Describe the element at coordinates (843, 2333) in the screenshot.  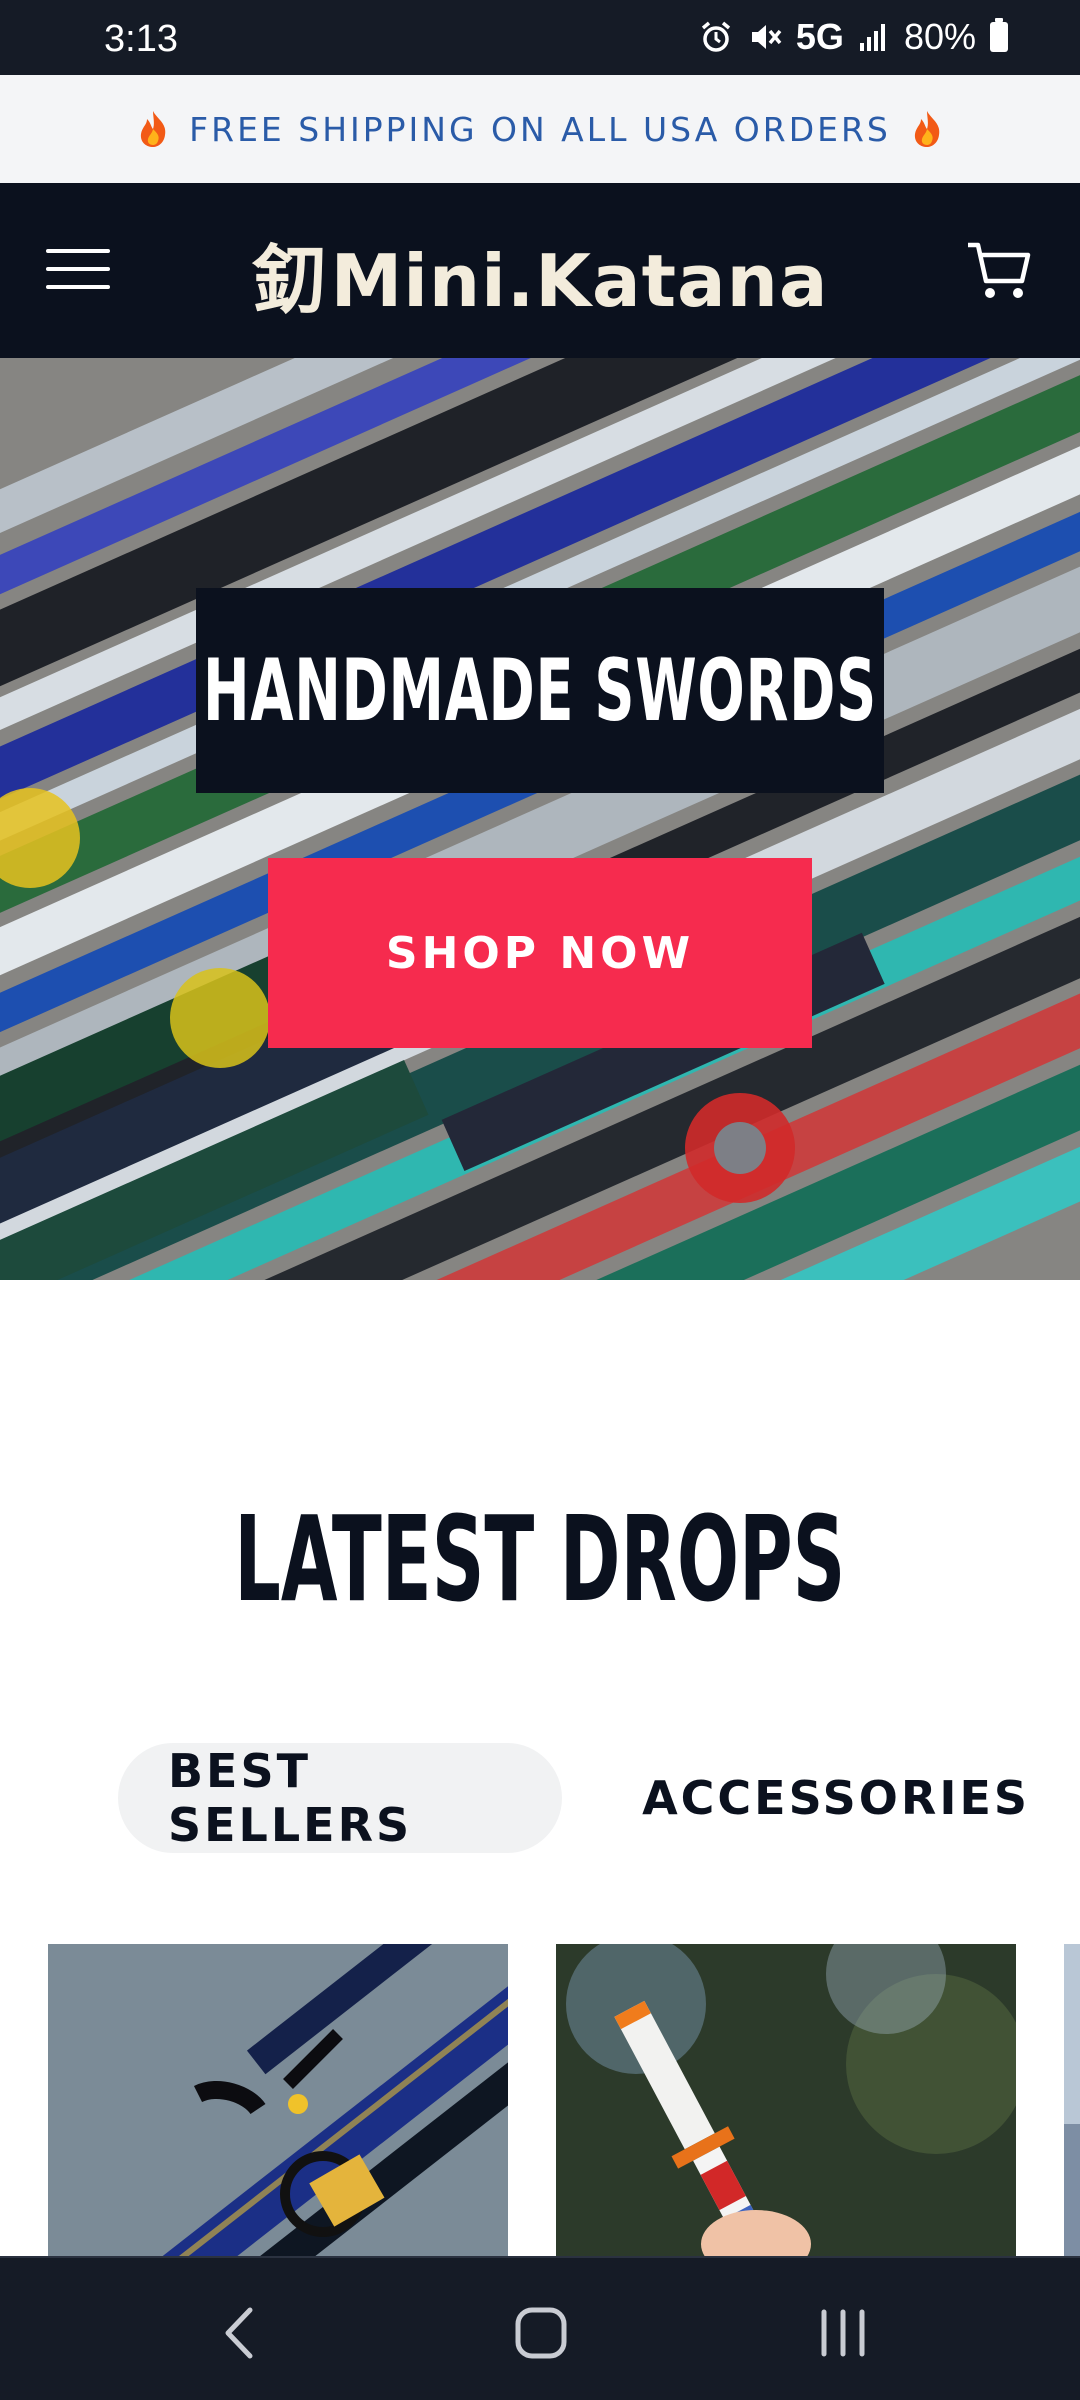
I see `recents-icon` at that location.